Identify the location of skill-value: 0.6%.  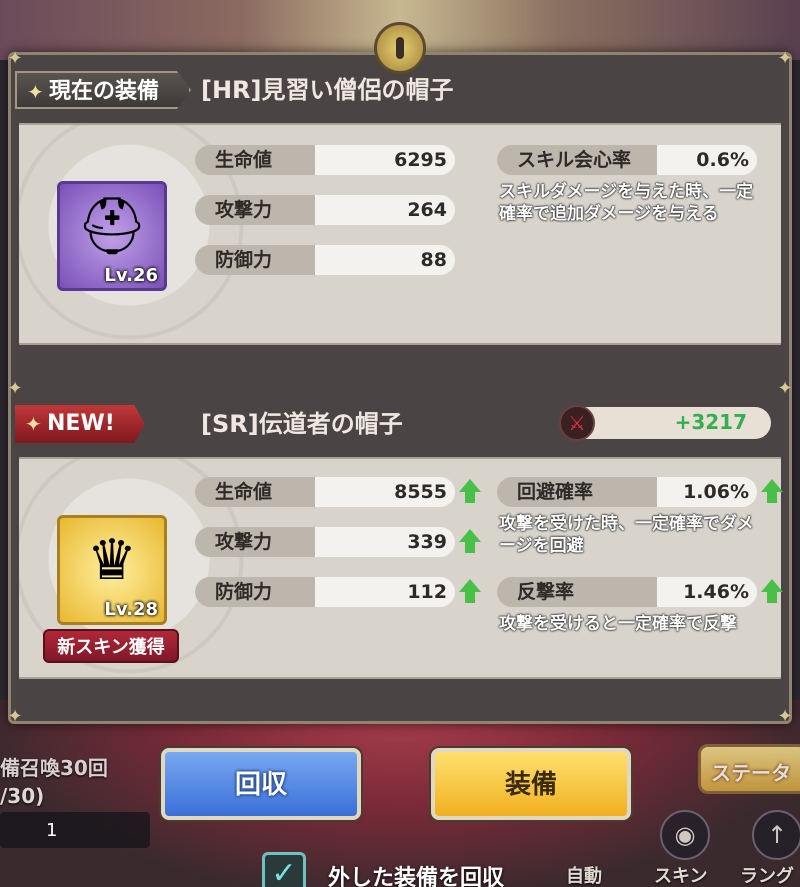
(722, 160).